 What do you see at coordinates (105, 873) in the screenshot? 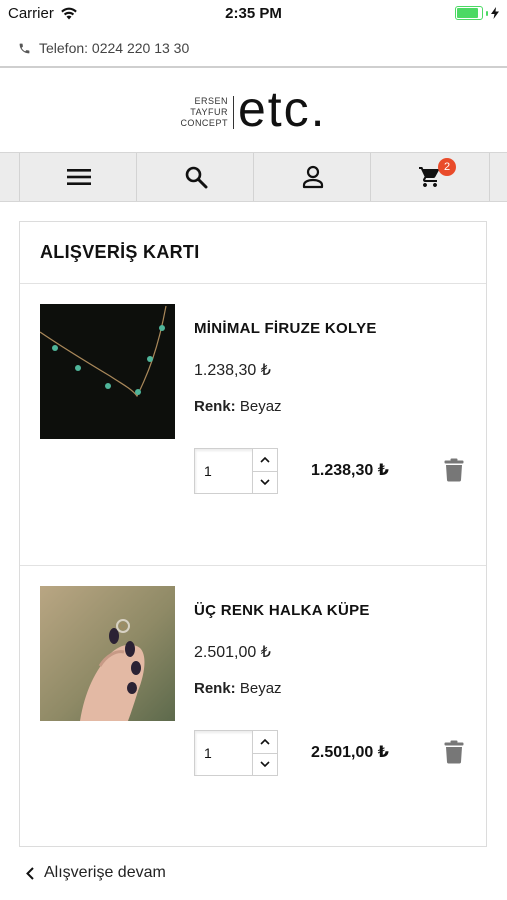
I see `continue-shopping-label: Alışverişe devam` at bounding box center [105, 873].